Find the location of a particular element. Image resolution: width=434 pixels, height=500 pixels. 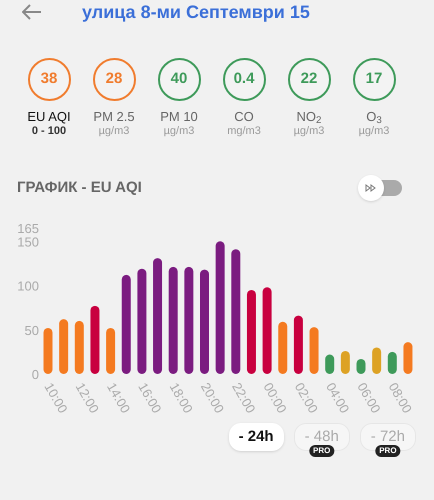

fast-forward-icon is located at coordinates (371, 188).